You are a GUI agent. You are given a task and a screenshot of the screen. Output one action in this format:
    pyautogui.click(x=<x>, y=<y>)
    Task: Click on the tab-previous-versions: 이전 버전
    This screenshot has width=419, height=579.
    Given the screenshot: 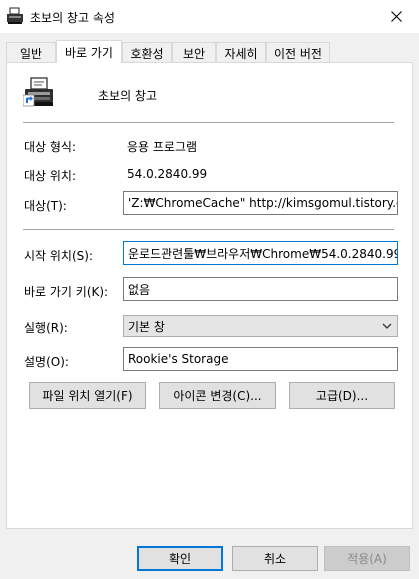 What is the action you would take?
    pyautogui.click(x=298, y=52)
    